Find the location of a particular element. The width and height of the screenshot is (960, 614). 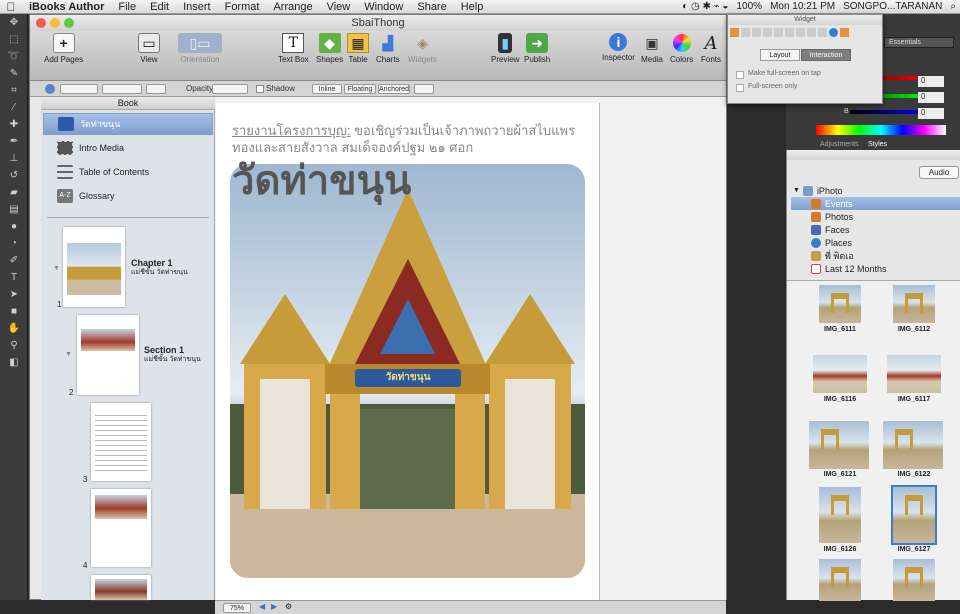

media-button: ▣ Media is located at coordinates (652, 49).